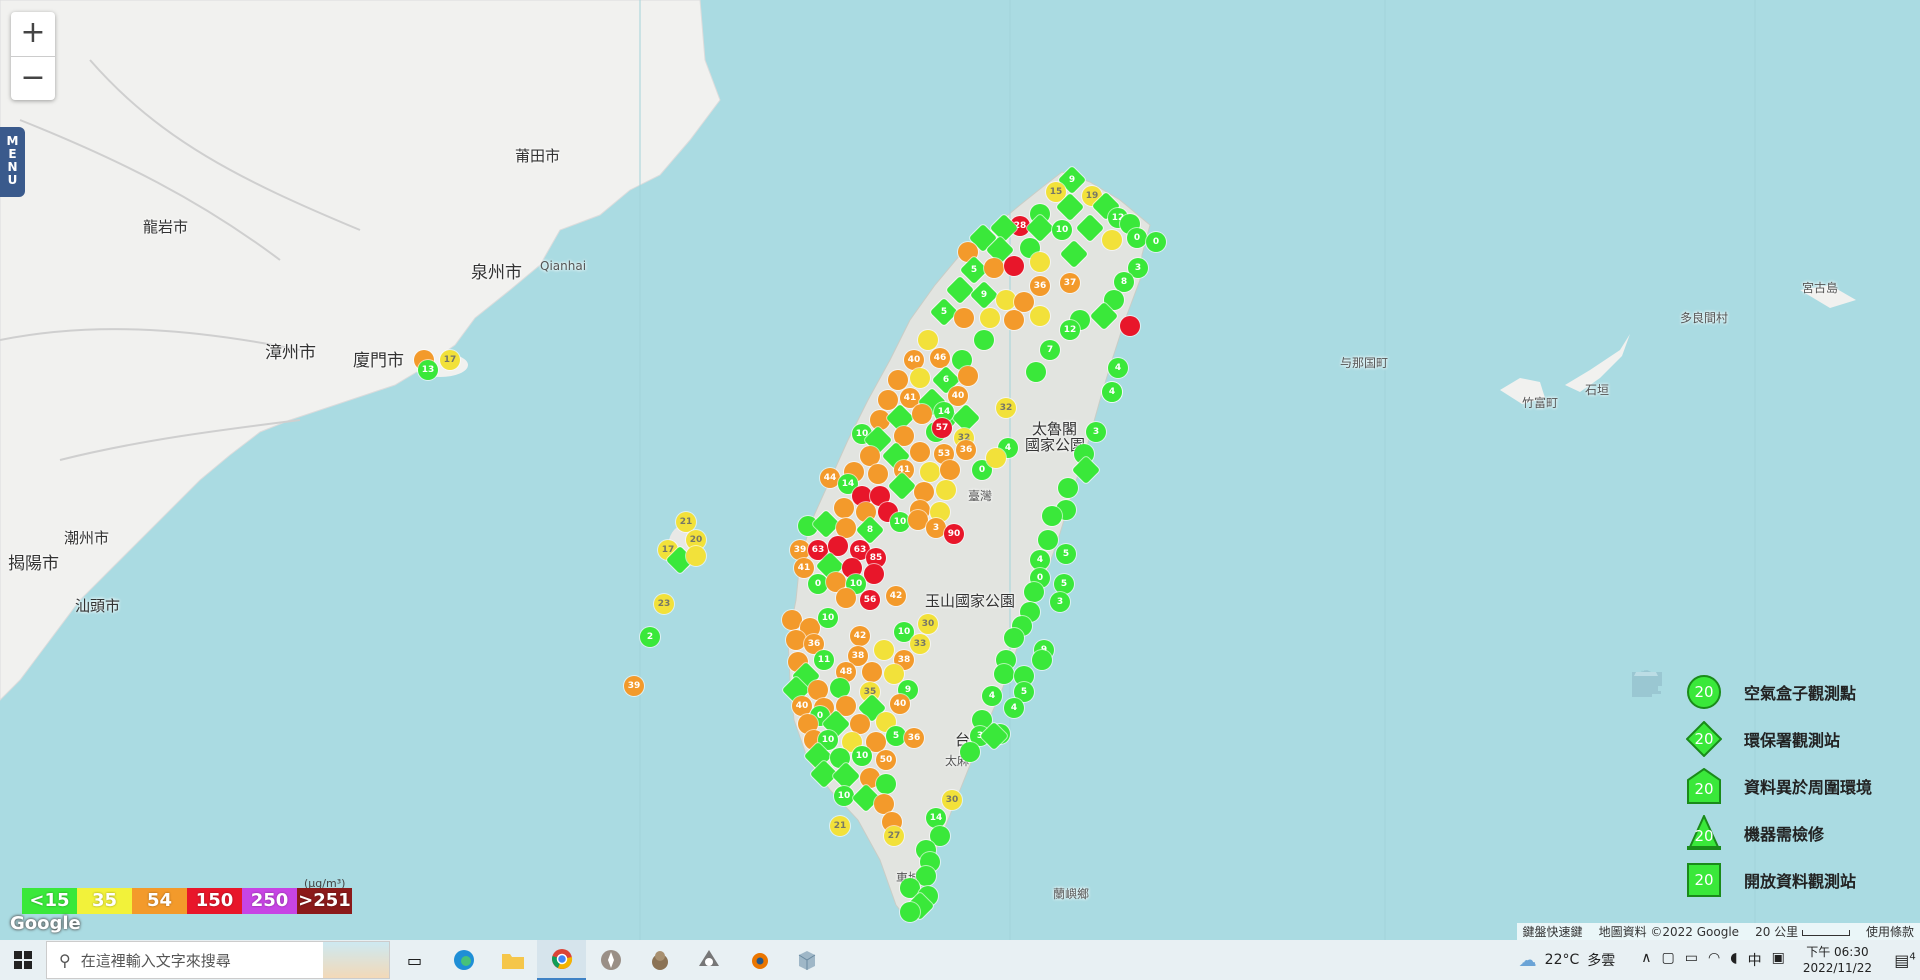 The width and height of the screenshot is (1920, 980). Describe the element at coordinates (1890, 931) in the screenshot. I see `terms-link: 使用條款` at that location.